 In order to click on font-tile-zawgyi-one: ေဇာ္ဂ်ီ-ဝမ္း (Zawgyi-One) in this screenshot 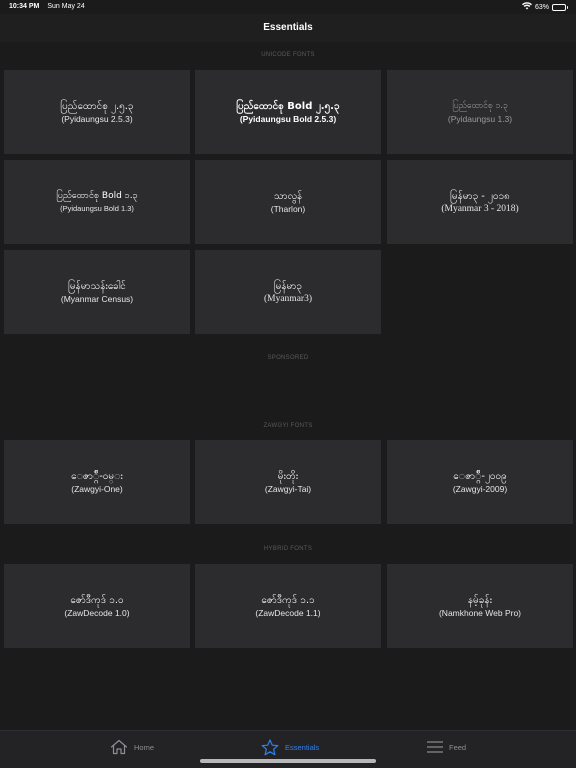, I will do `click(97, 482)`.